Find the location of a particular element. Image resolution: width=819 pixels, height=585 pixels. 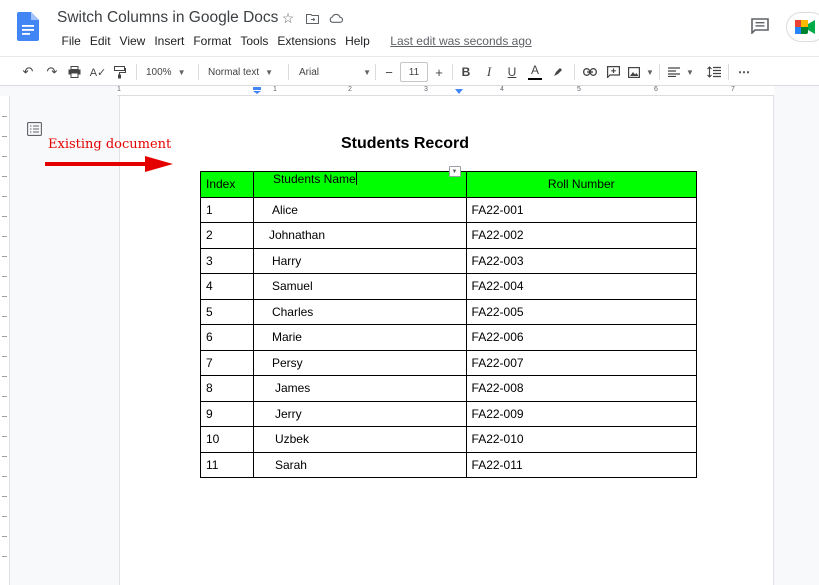

index-cell: 9 is located at coordinates (227, 413).